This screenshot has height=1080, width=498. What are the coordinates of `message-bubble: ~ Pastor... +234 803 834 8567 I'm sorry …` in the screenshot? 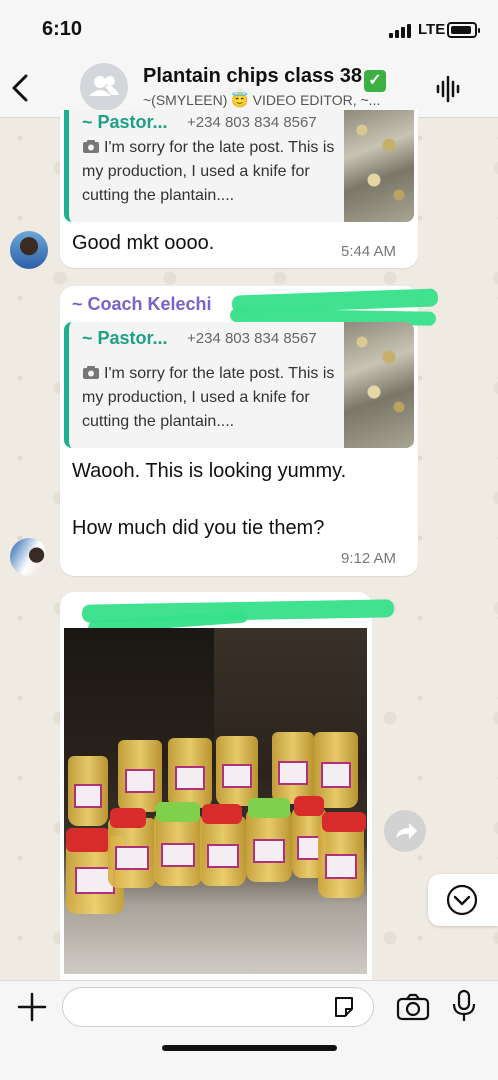 It's located at (239, 189).